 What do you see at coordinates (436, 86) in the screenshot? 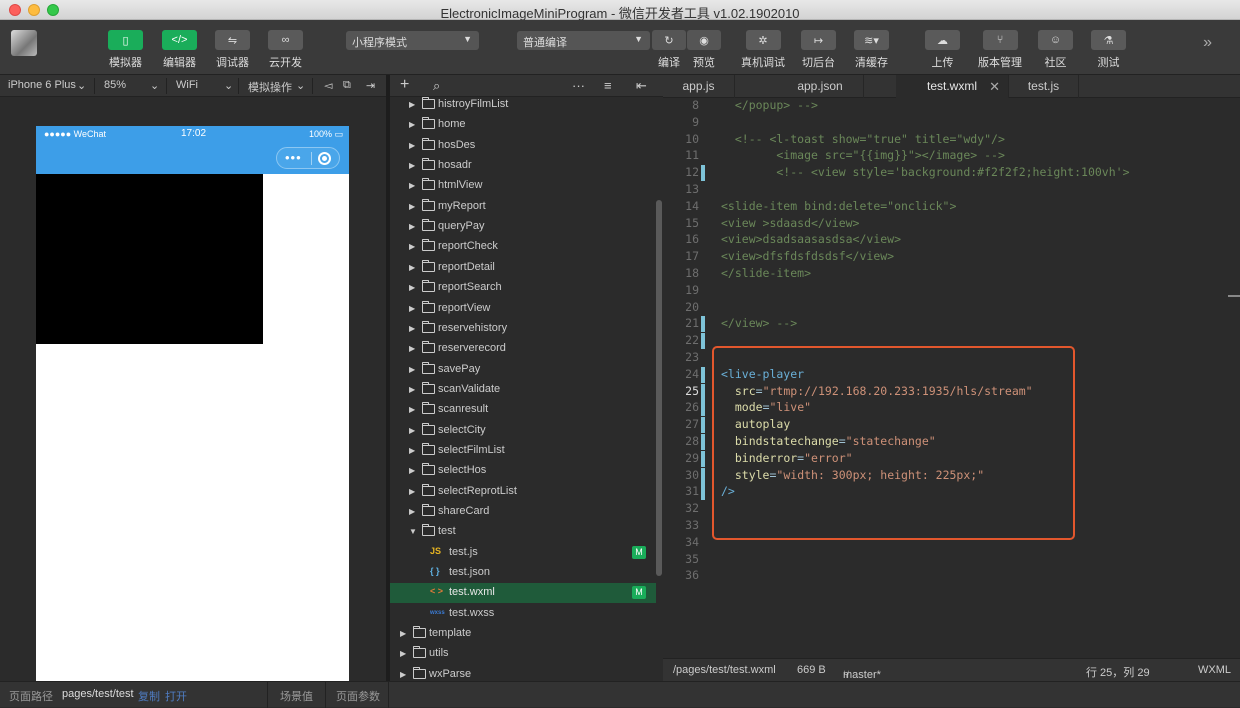
I see `search-icon: ⌕` at bounding box center [436, 86].